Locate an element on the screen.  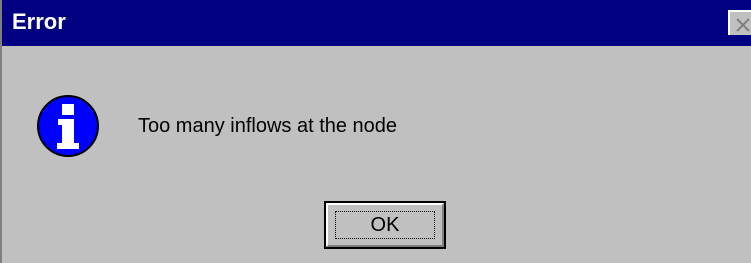
close-icon is located at coordinates (743, 25).